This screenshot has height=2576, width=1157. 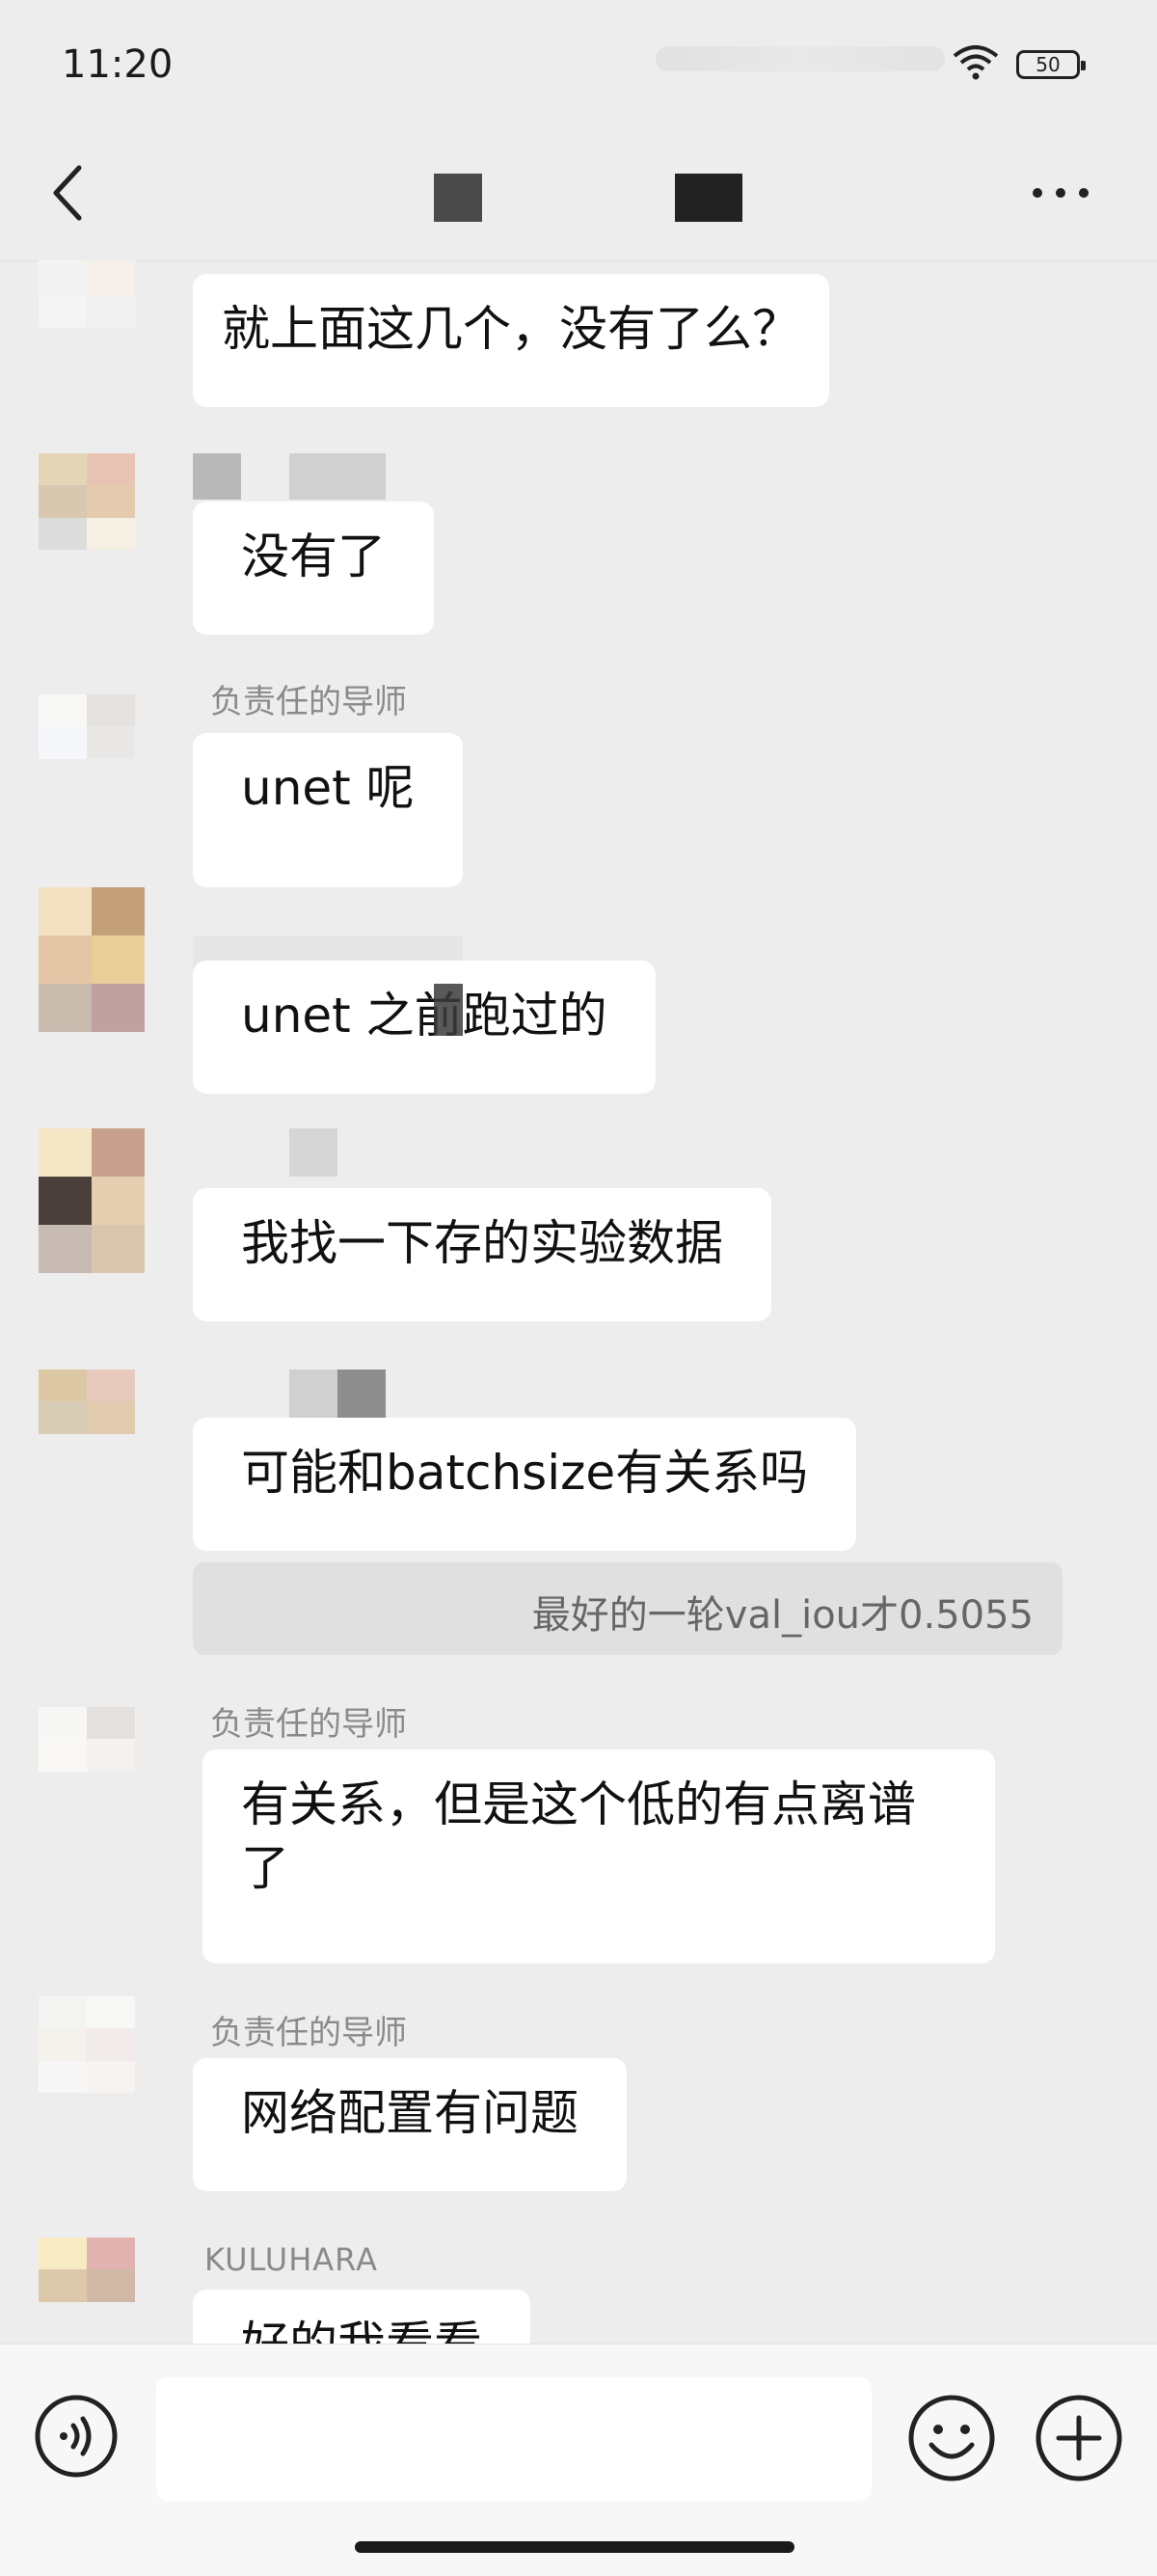 I want to click on message-bubble: 可能和batchsize有关系吗, so click(x=525, y=1484).